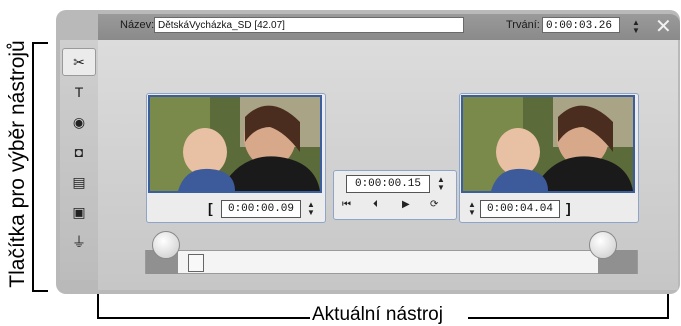  What do you see at coordinates (406, 204) in the screenshot?
I see `play-icon: ▶` at bounding box center [406, 204].